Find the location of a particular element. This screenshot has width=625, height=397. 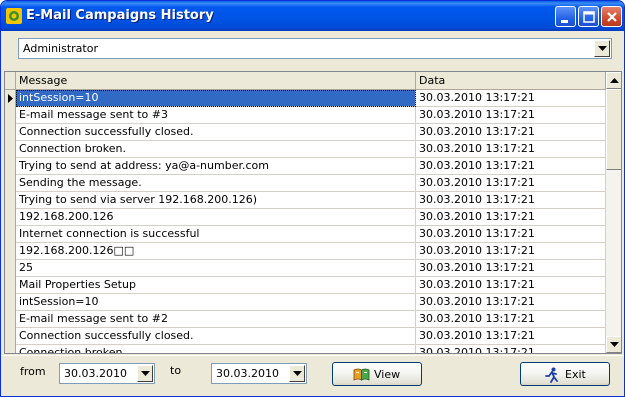

message-cell: E-mail message sent to #3 is located at coordinates (216, 115).